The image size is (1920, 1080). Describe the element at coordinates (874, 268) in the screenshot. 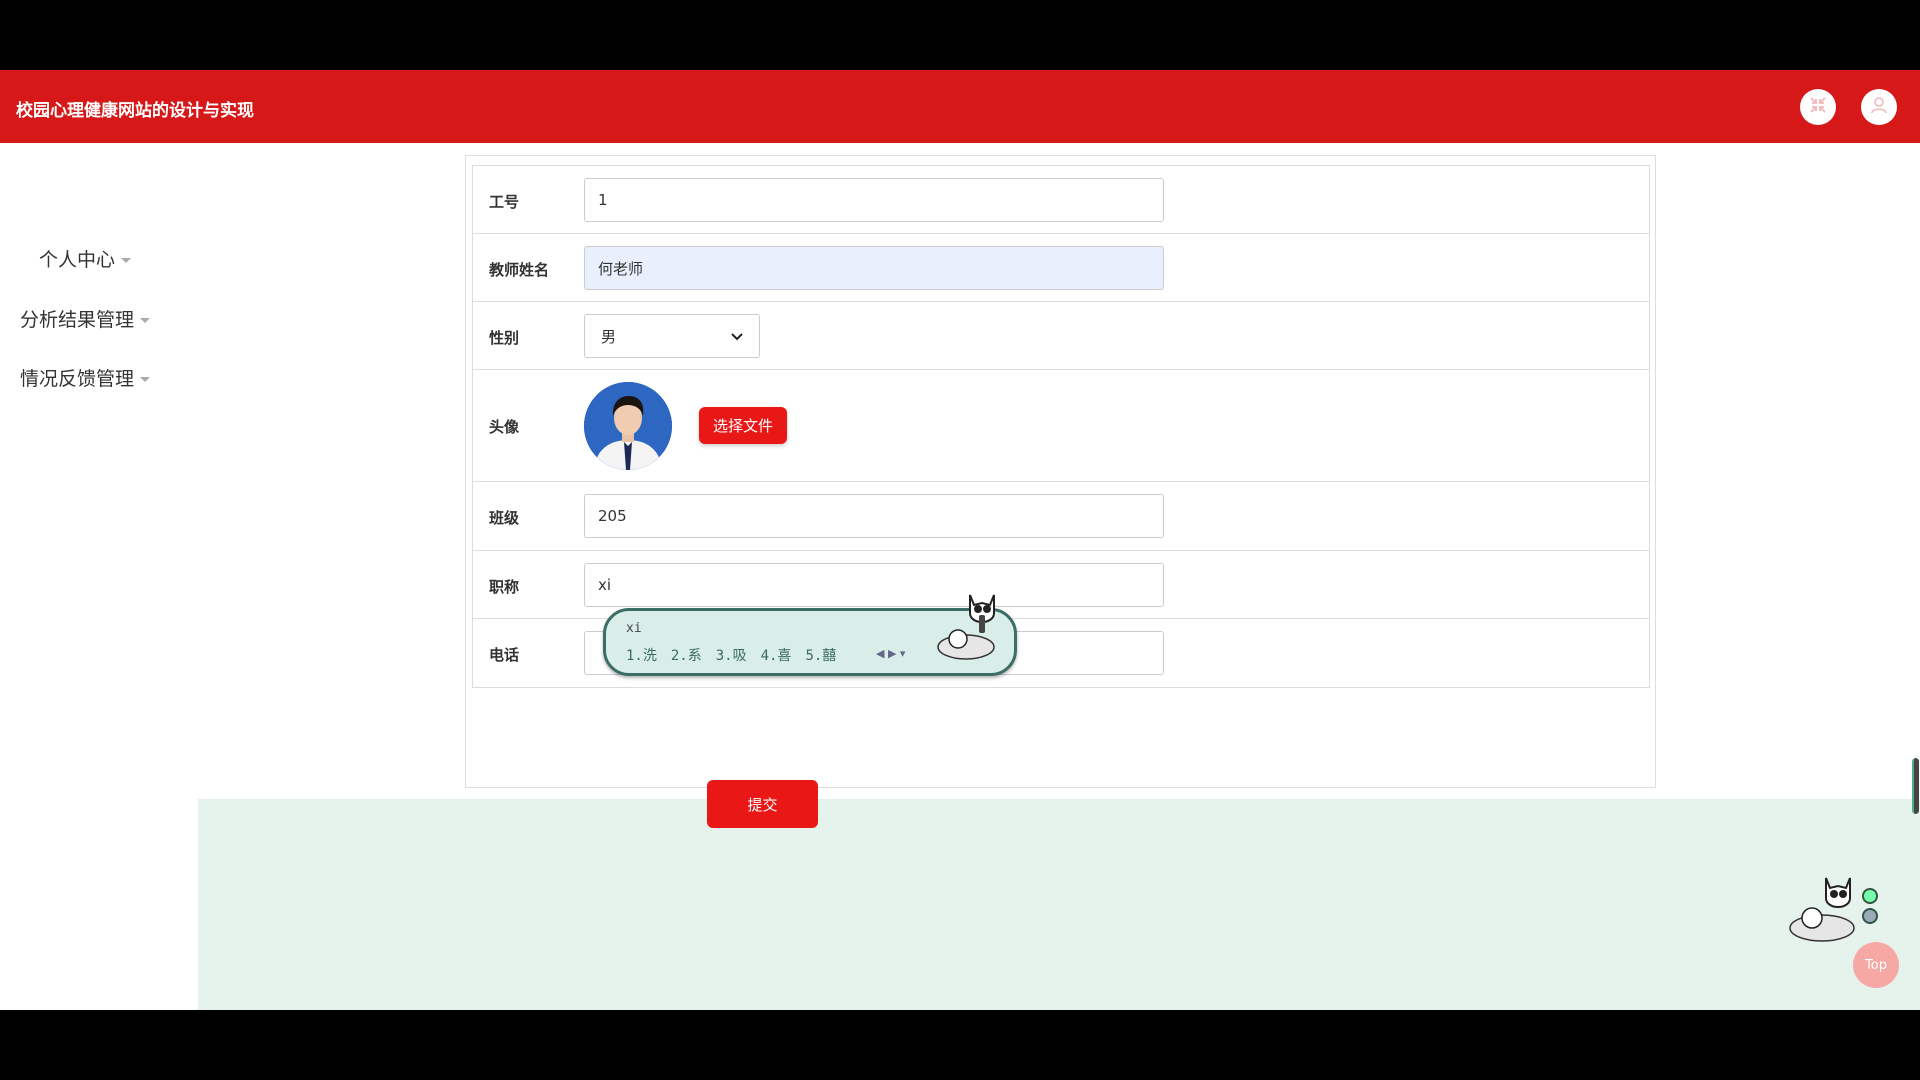

I see `teacher-name-input: 何老师` at that location.